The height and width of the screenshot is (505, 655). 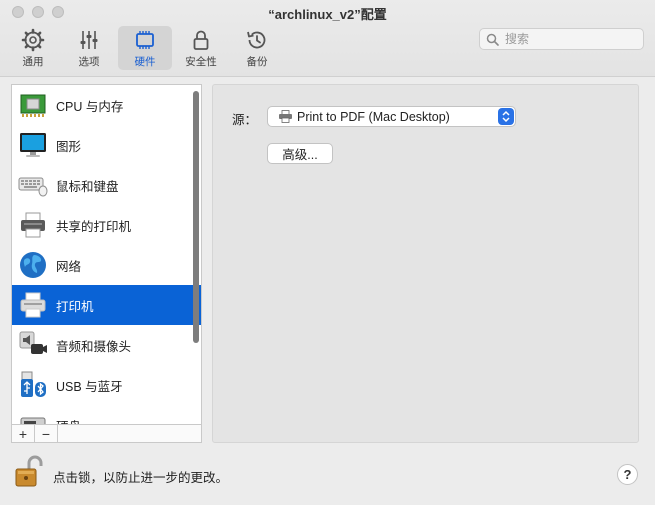 I want to click on remove-device-button: −, so click(x=46, y=433).